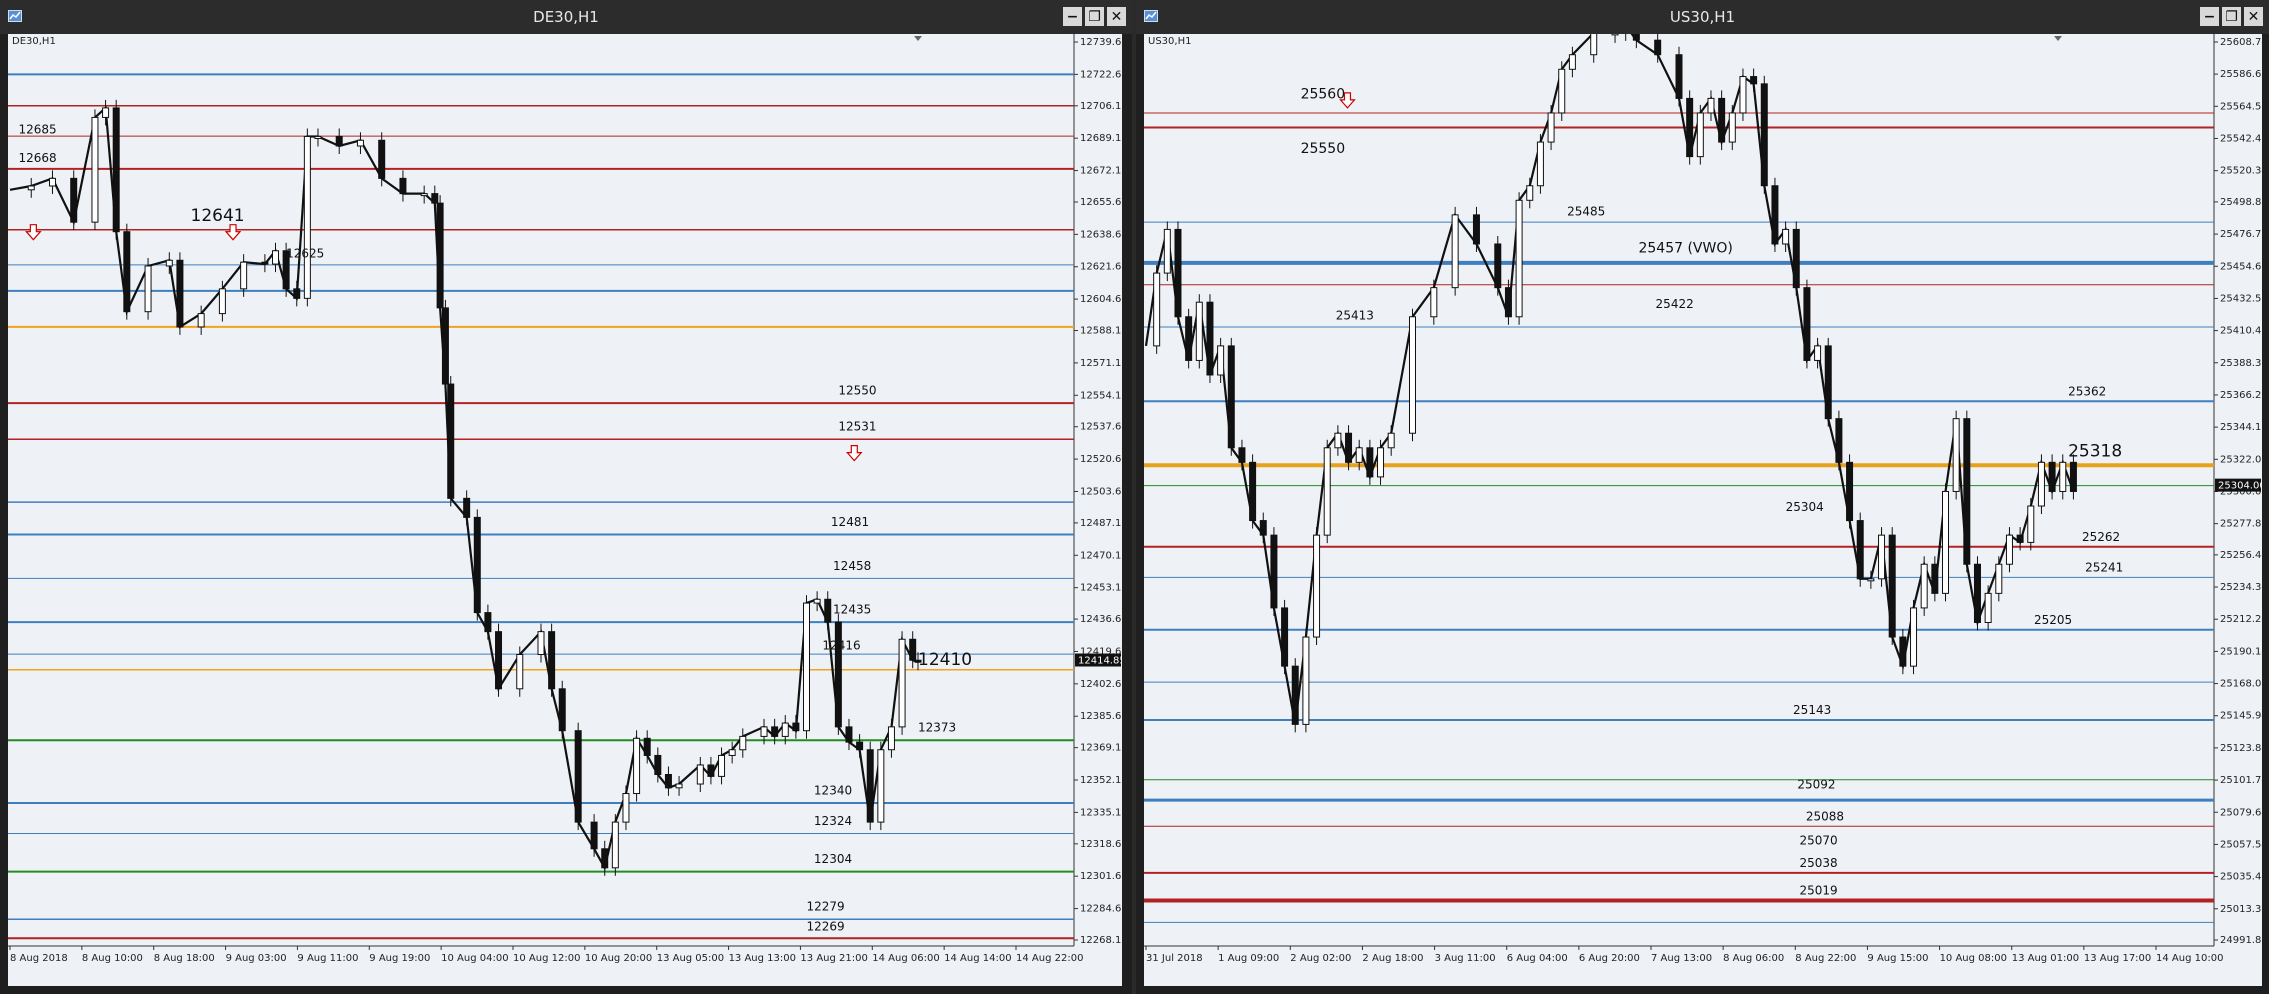  Describe the element at coordinates (2241, 266) in the screenshot. I see `price-tick-label: 25454.69` at that location.